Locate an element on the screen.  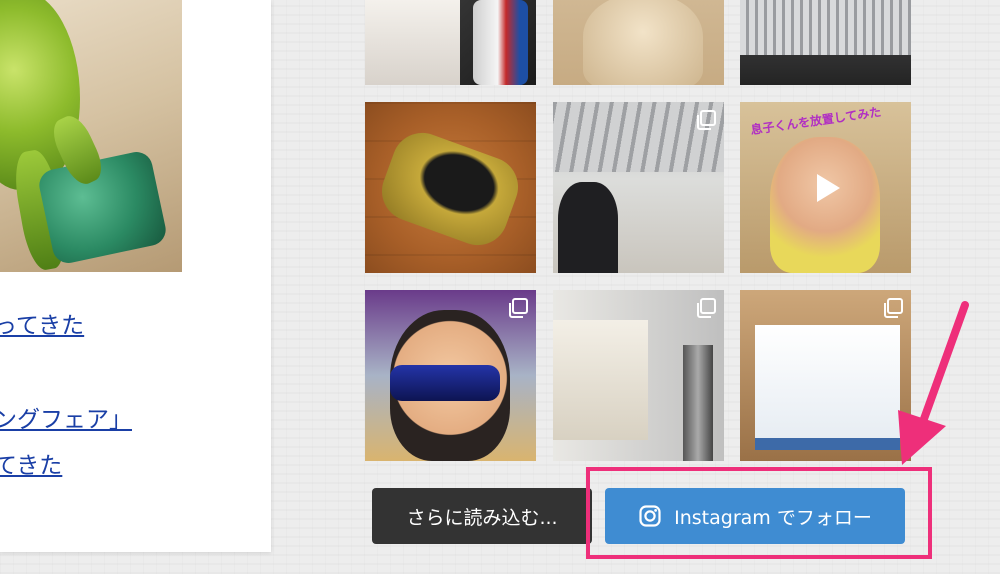
person-silhouette is located at coordinates (588, 227).